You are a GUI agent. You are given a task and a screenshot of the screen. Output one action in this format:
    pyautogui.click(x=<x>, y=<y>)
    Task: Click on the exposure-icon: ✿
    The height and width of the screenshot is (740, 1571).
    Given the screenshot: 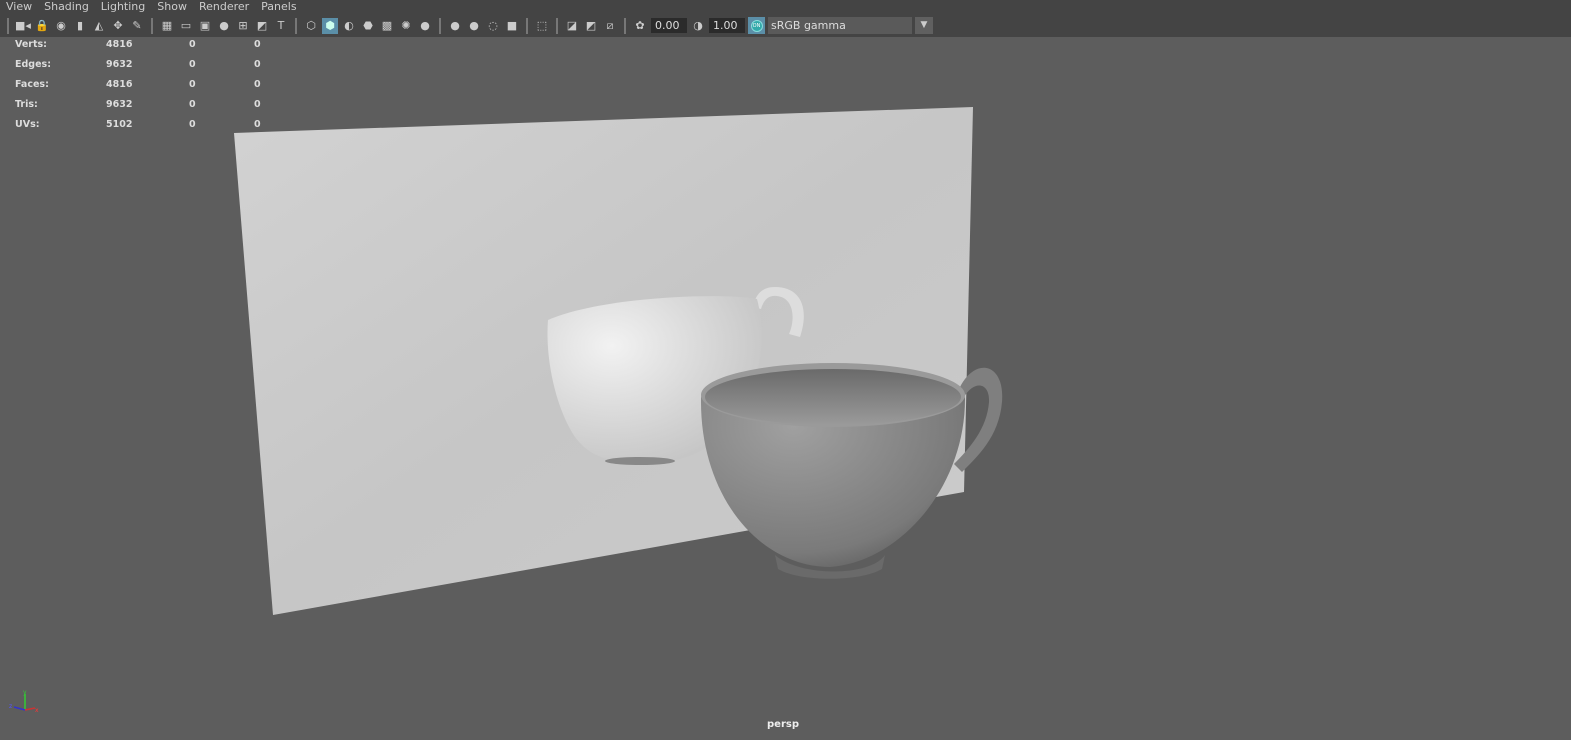 What is the action you would take?
    pyautogui.click(x=640, y=26)
    